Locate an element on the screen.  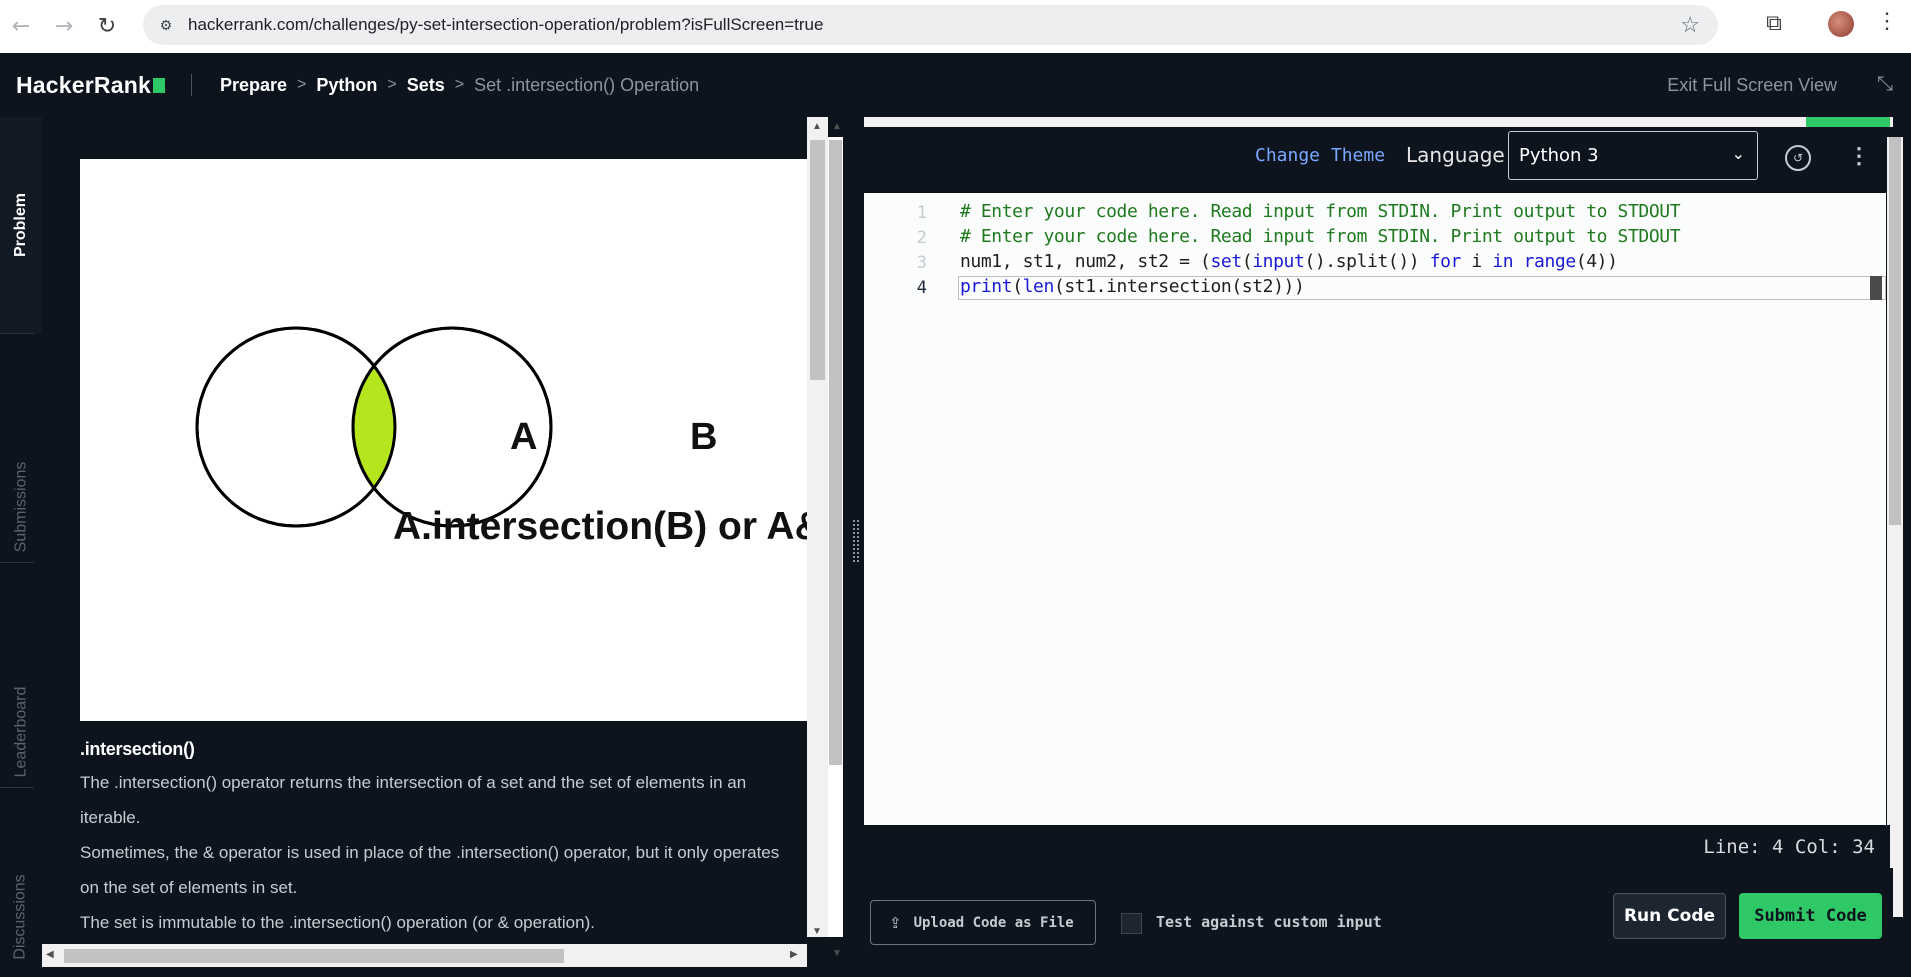
line-number: 2 is located at coordinates (921, 238).